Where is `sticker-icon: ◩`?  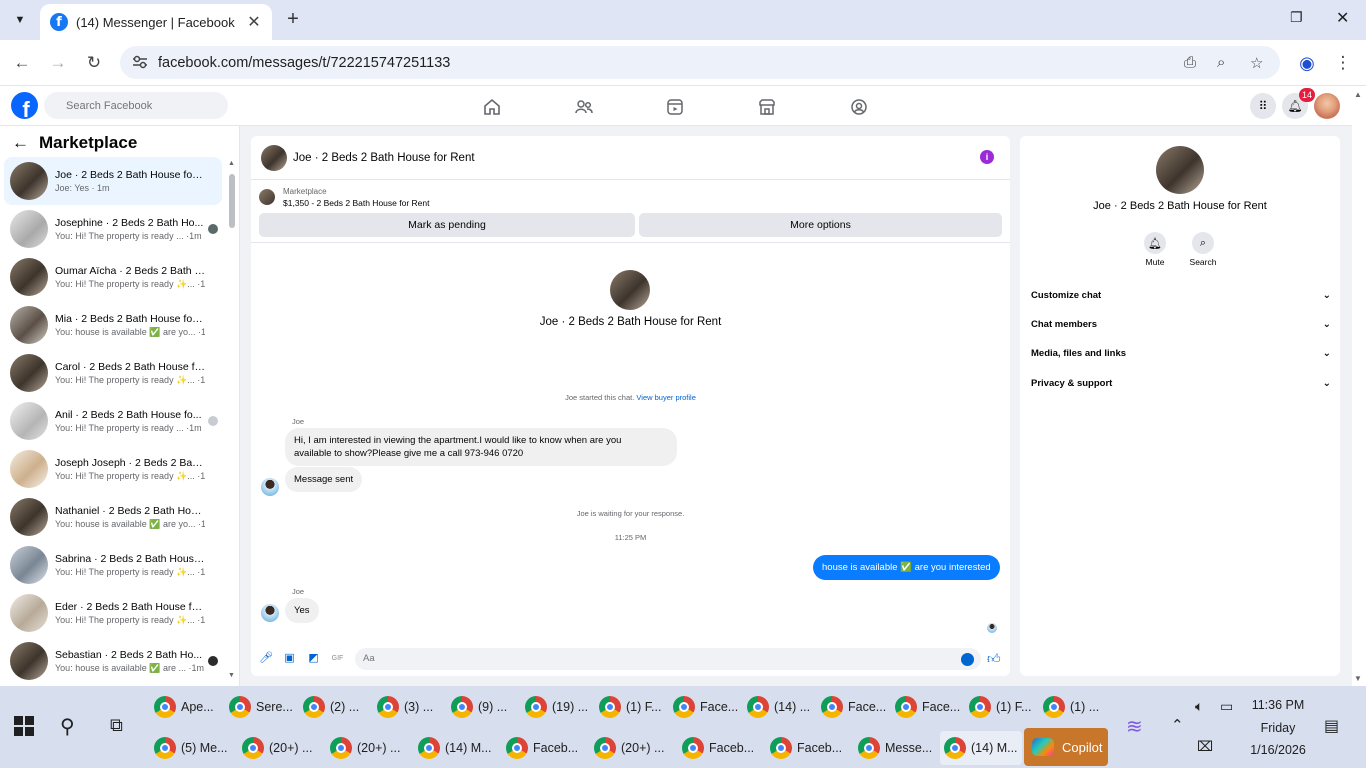 sticker-icon: ◩ is located at coordinates (313, 658).